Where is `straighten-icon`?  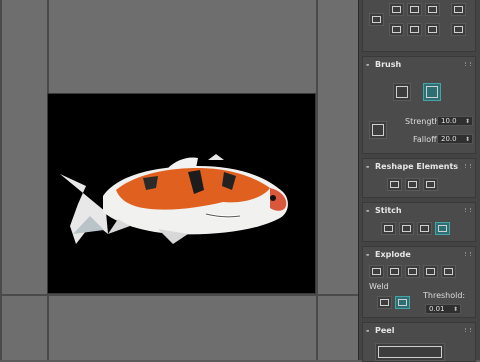 straighten-icon is located at coordinates (394, 184).